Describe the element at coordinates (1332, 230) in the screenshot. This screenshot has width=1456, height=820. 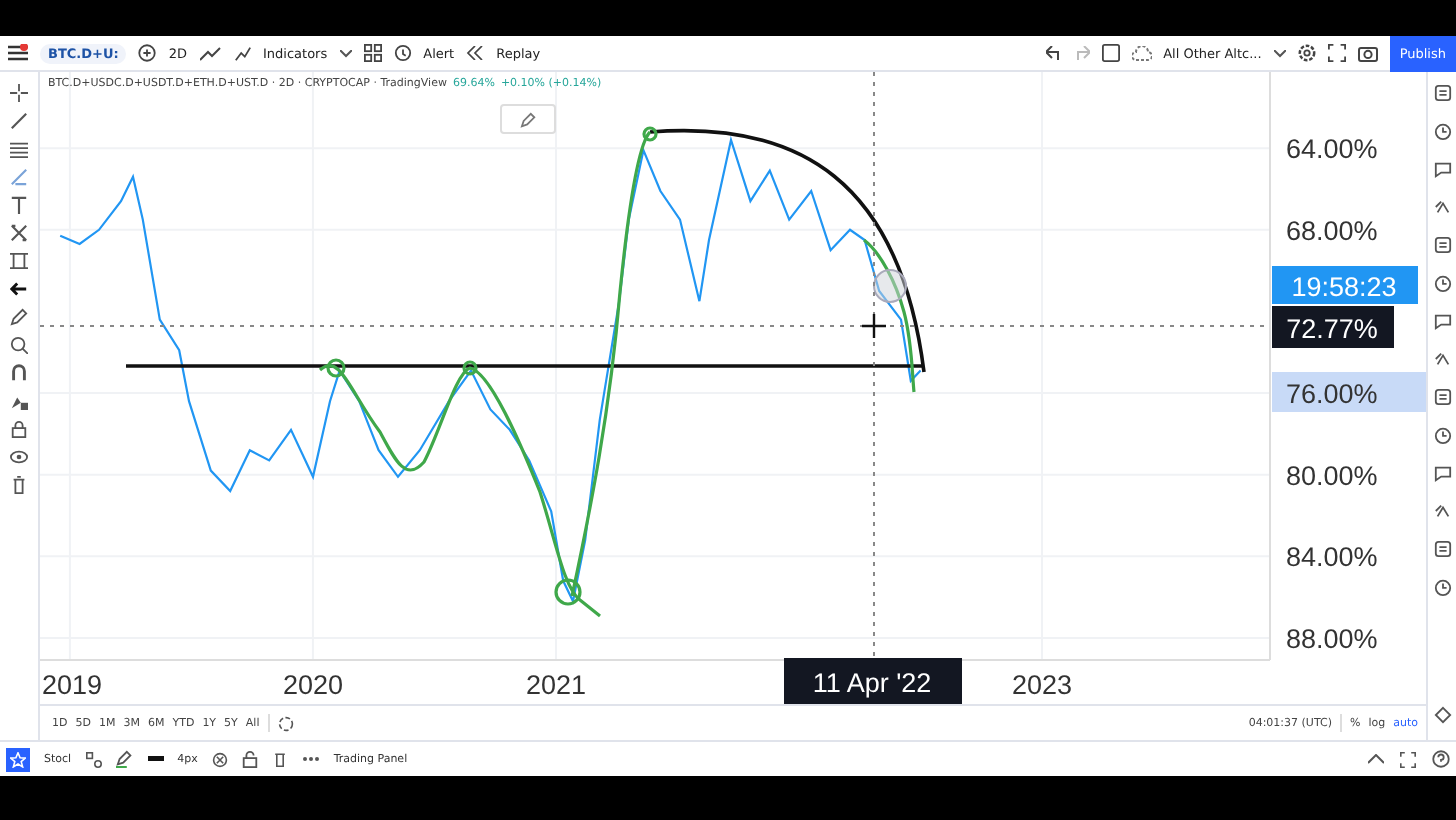
I see `price-axis-label: 68.00%` at that location.